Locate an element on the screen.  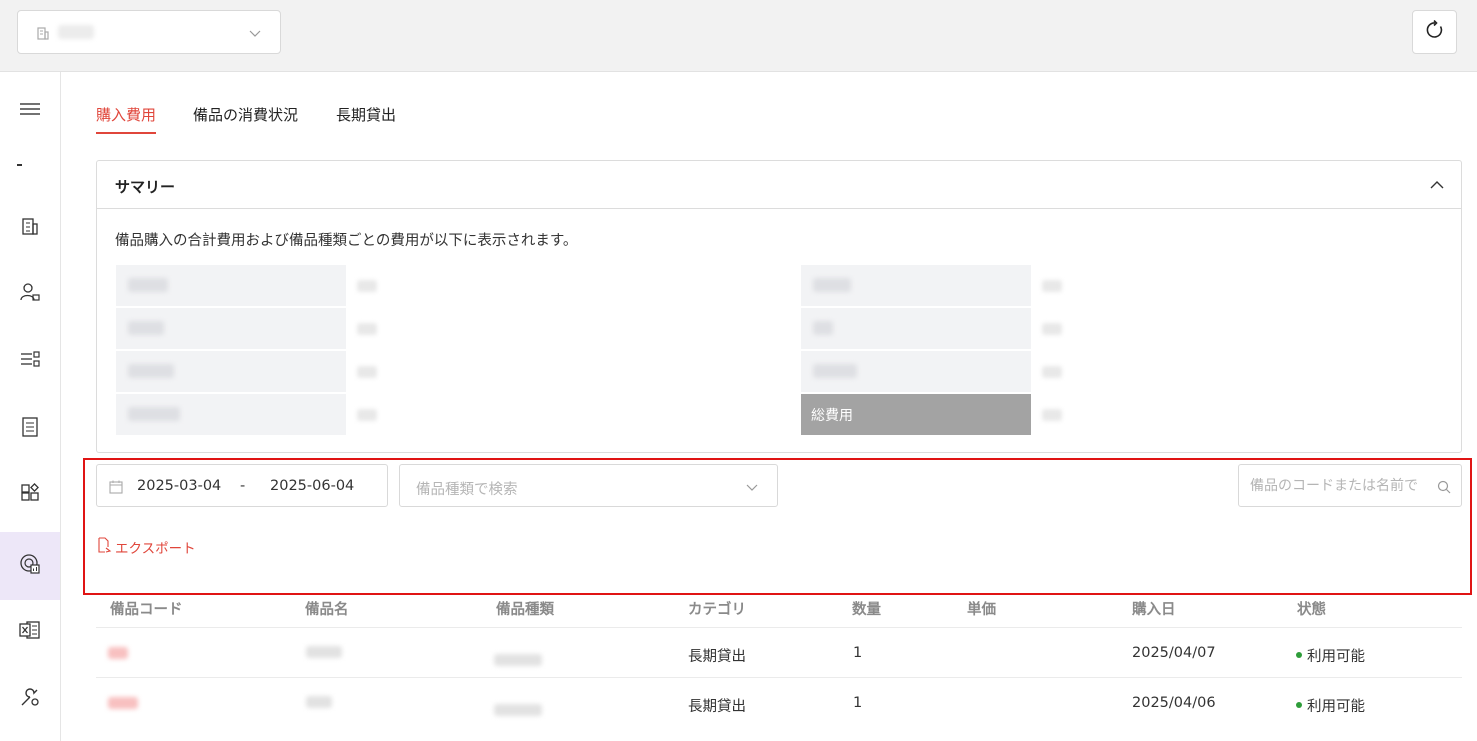
sidebar-item-settings-list is located at coordinates (30, 361).